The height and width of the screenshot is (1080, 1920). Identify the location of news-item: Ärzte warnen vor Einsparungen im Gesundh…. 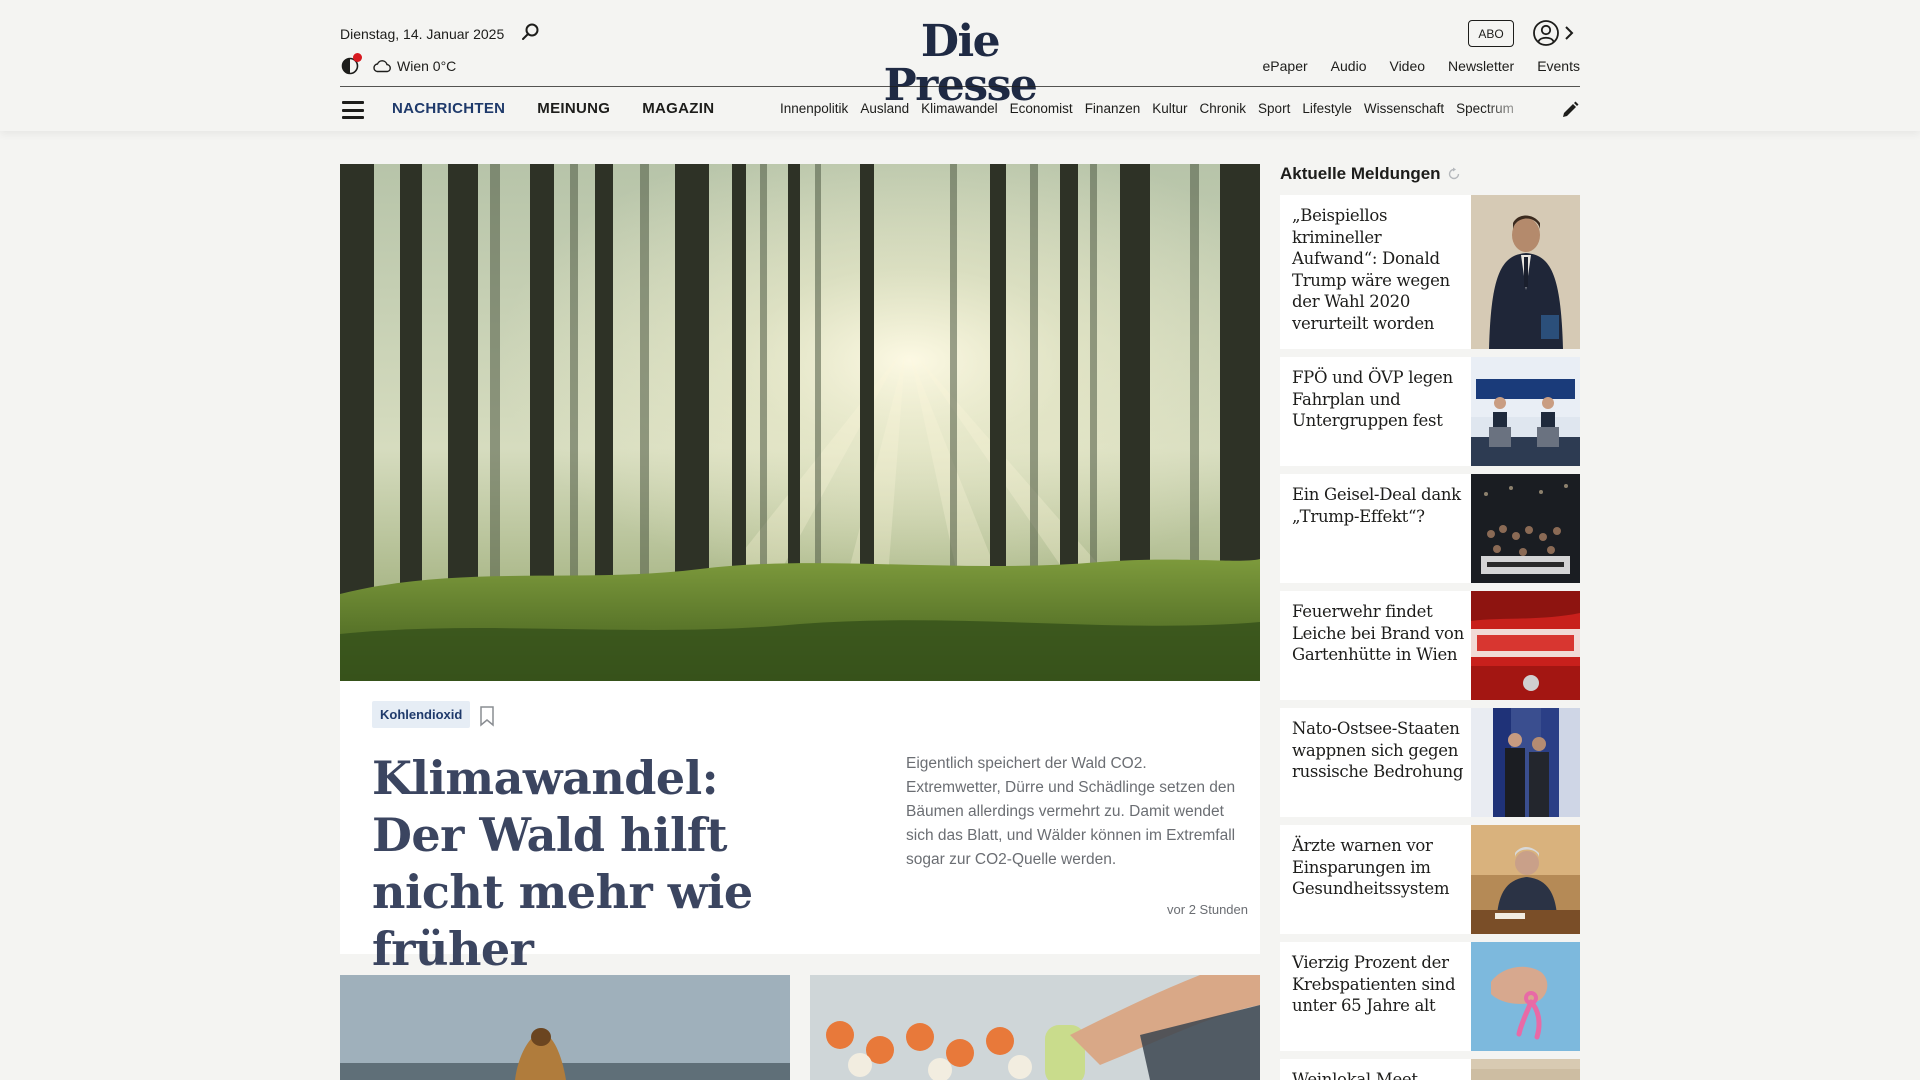
(1430, 879).